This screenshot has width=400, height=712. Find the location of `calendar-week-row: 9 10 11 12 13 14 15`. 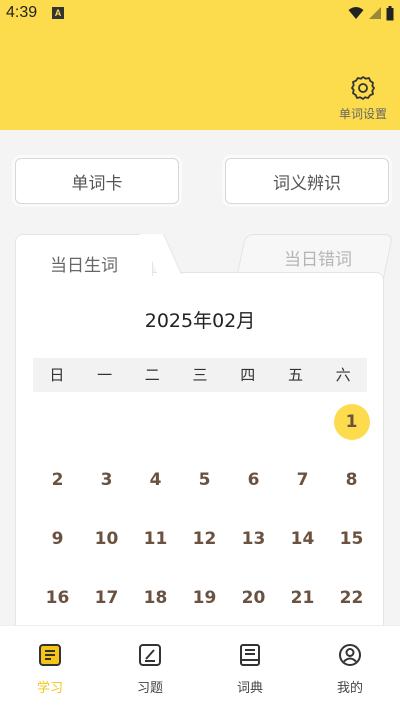

calendar-week-row: 9 10 11 12 13 14 15 is located at coordinates (204, 539).